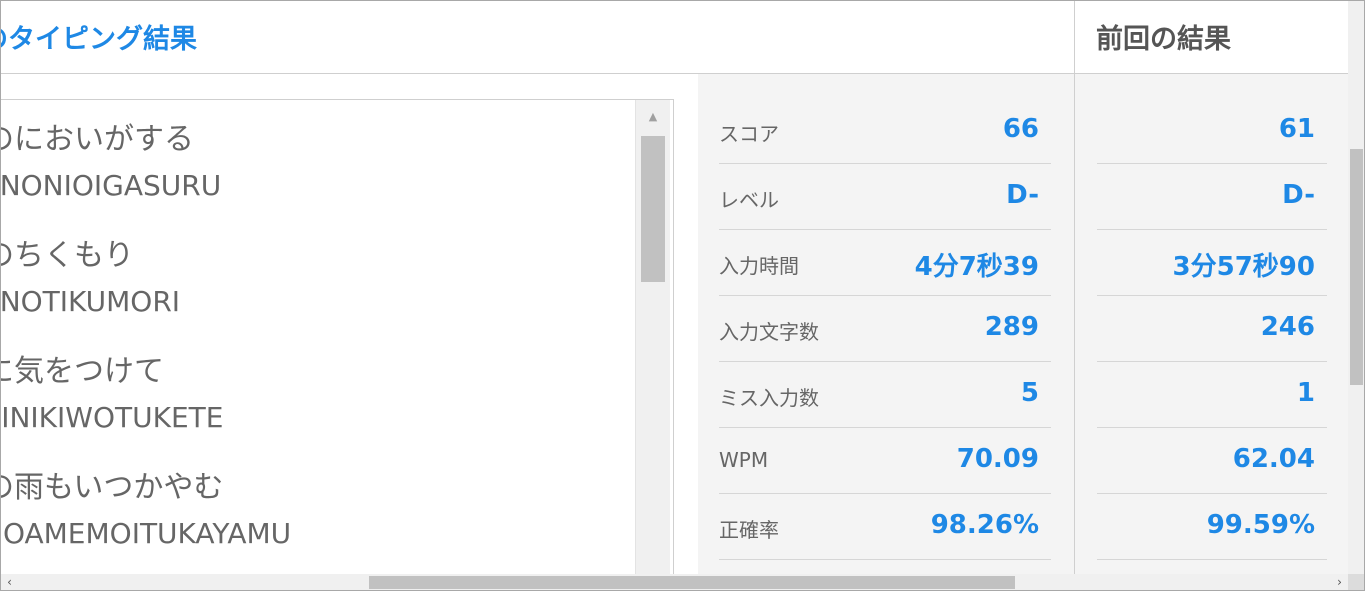 The image size is (1365, 591). I want to click on word-japanese: の雨もいつかやむ, so click(112, 487).